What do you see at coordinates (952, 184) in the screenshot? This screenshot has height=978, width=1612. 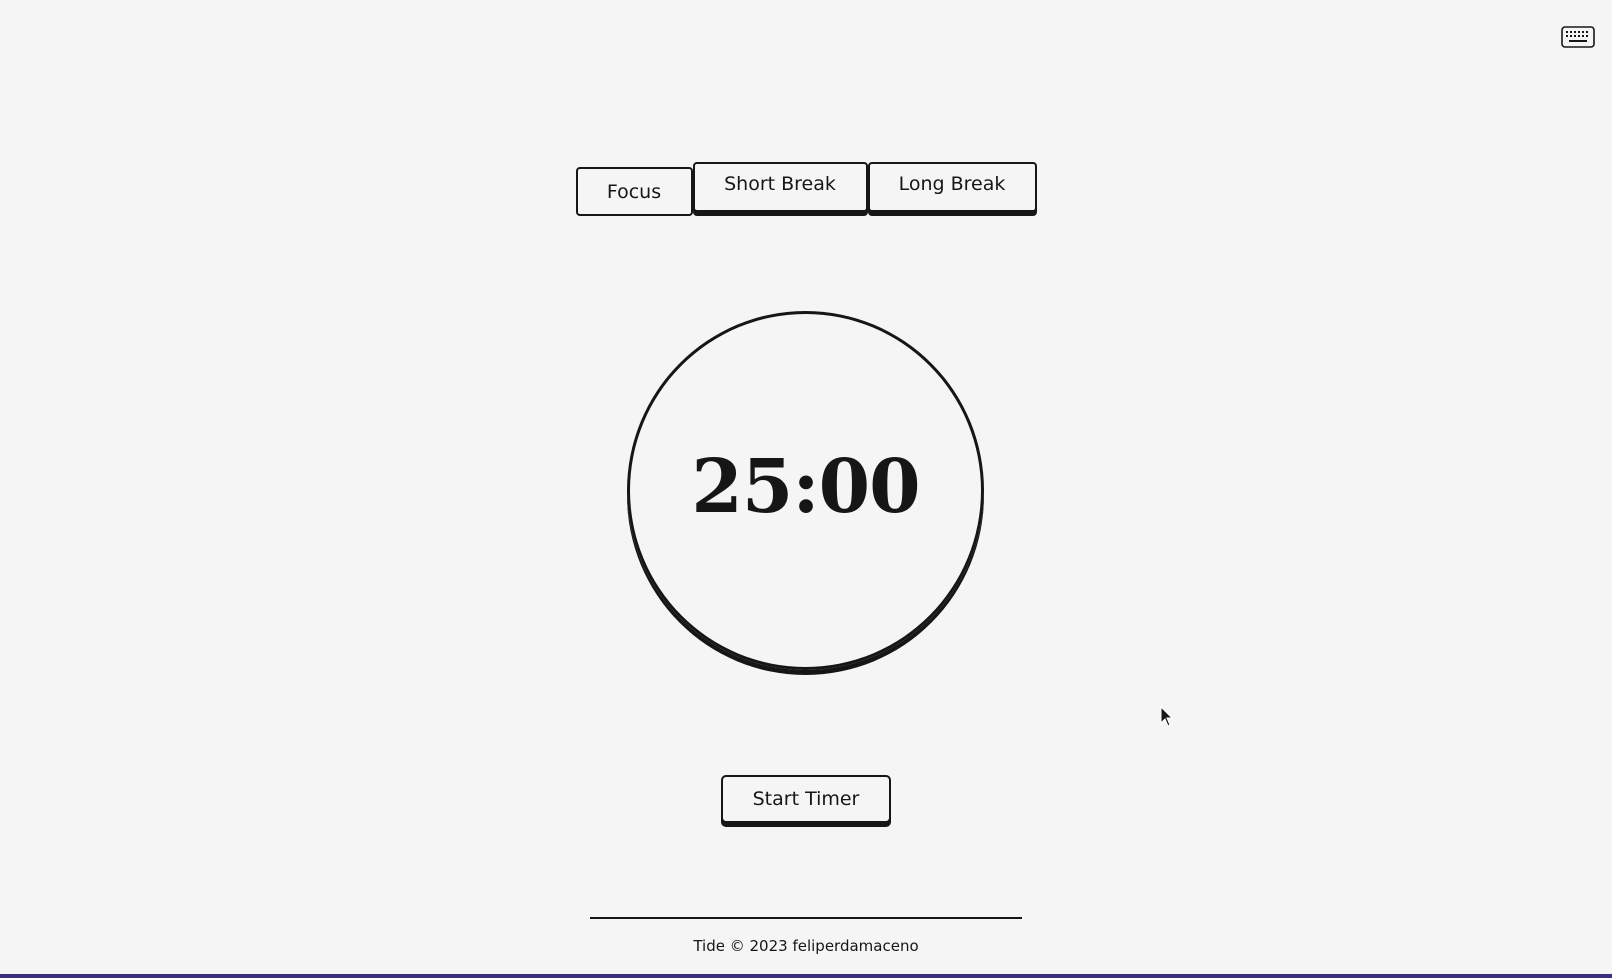 I see `tab-long-break-label: Long Break` at bounding box center [952, 184].